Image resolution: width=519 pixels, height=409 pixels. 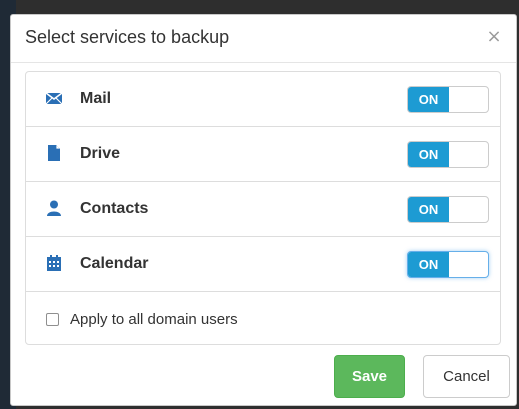 I want to click on toggle-calendar: ON, so click(x=448, y=264).